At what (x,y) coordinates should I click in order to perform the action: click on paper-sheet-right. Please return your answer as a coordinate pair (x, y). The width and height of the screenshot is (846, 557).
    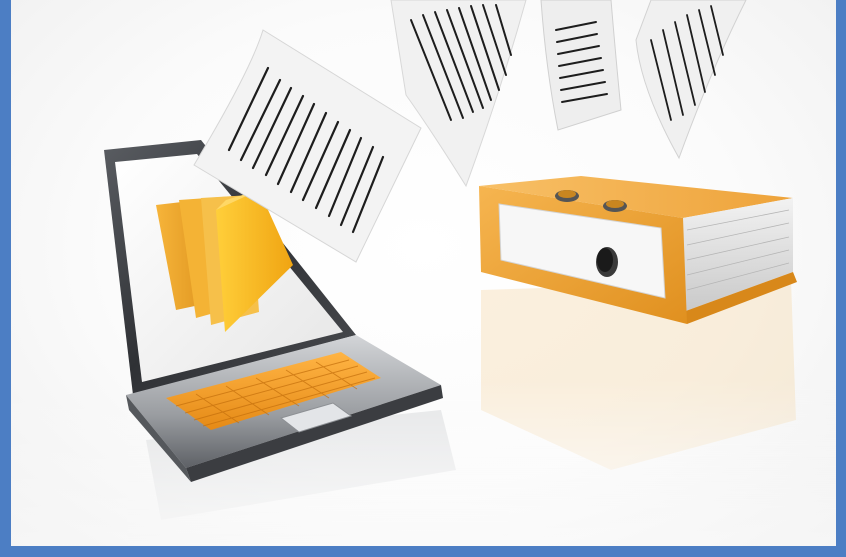
    Looking at the image, I should click on (581, 65).